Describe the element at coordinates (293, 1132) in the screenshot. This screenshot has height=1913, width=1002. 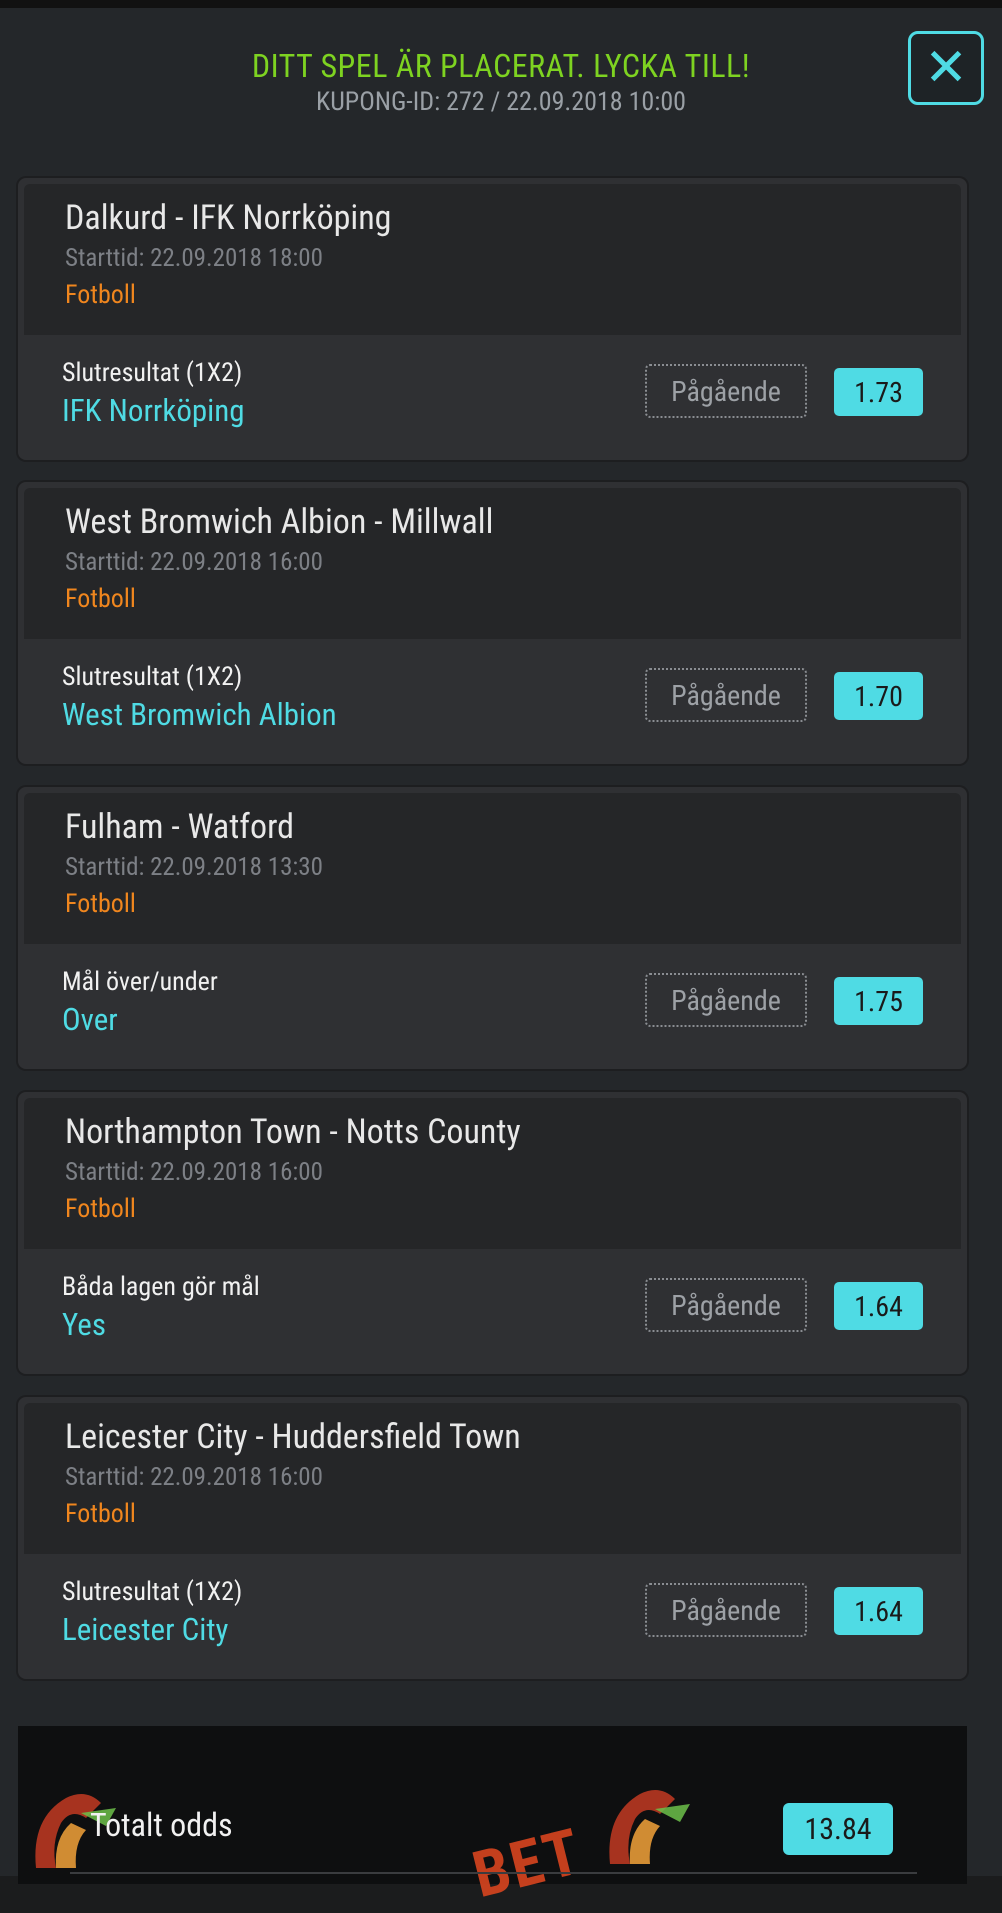
I see `match-name: Northampton Town - Notts County` at that location.